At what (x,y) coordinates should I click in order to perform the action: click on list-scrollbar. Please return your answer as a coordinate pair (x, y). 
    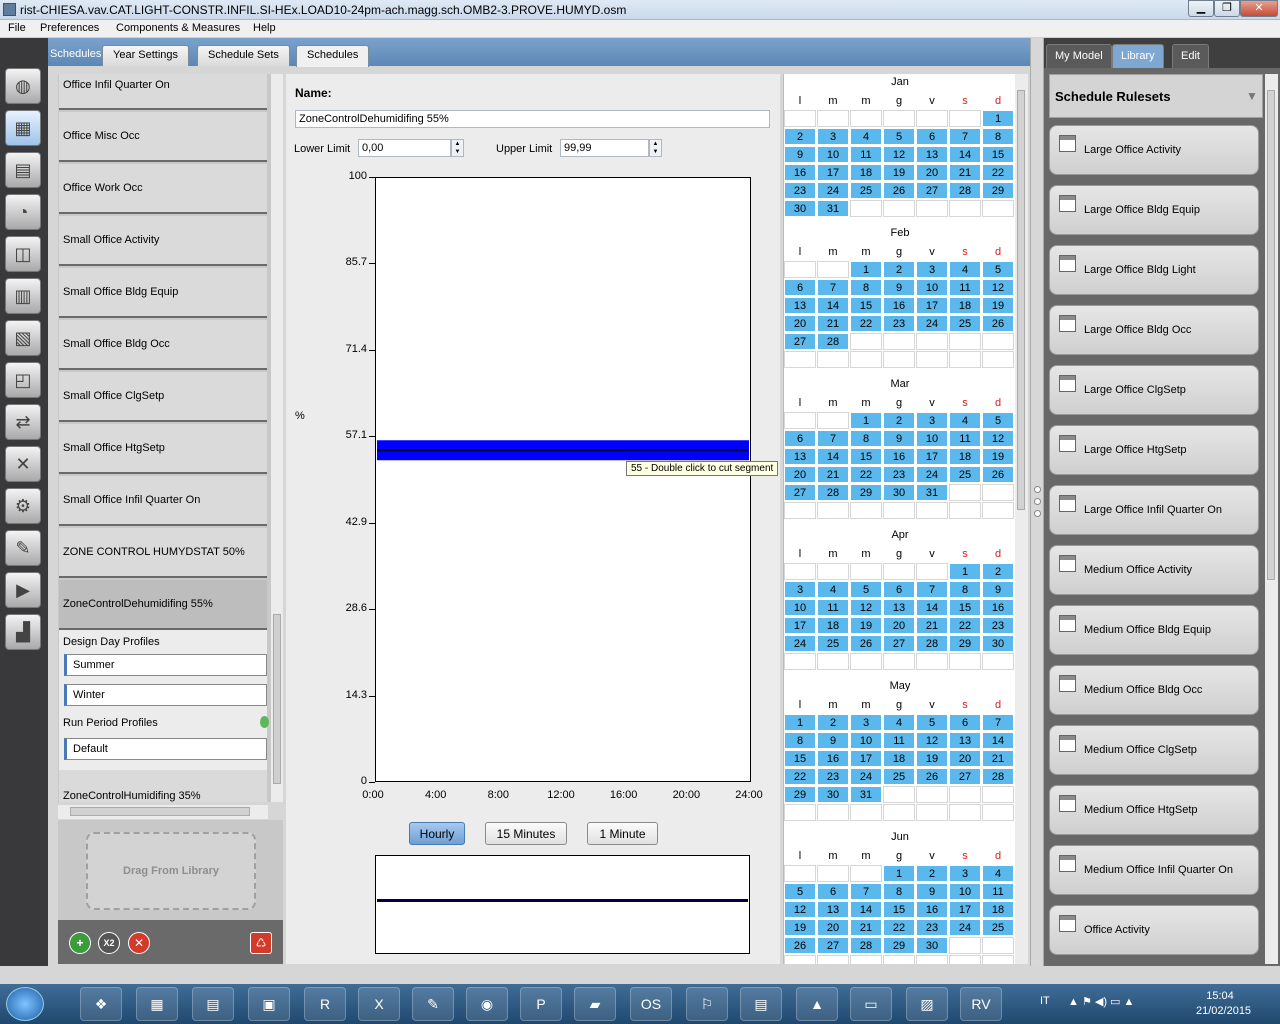
    Looking at the image, I should click on (276, 438).